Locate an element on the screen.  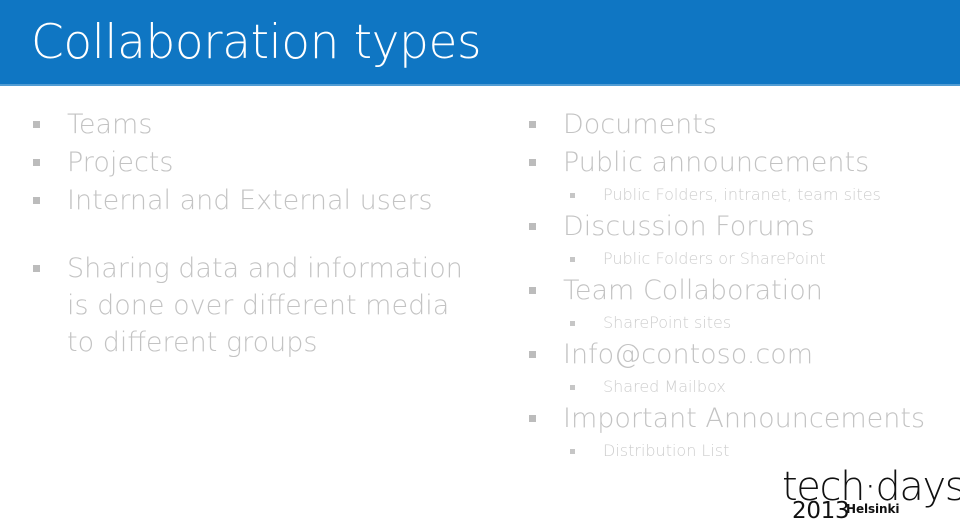
list-item-label: Discussion Forums is located at coordinates (689, 226).